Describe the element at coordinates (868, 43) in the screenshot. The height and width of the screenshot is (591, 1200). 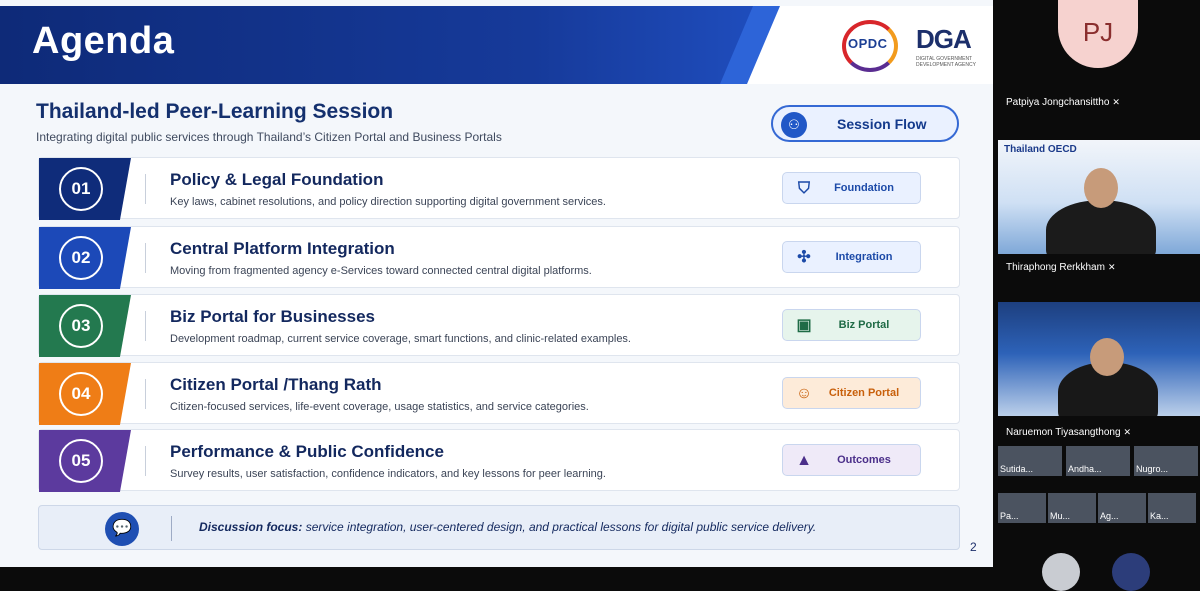
I see `opdc-logo-text: OPDC` at that location.